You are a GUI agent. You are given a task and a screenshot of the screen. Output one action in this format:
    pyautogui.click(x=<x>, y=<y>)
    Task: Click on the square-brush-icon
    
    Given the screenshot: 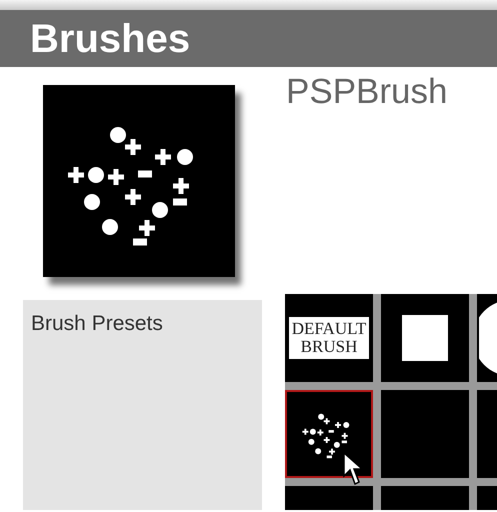 What is the action you would take?
    pyautogui.click(x=425, y=338)
    